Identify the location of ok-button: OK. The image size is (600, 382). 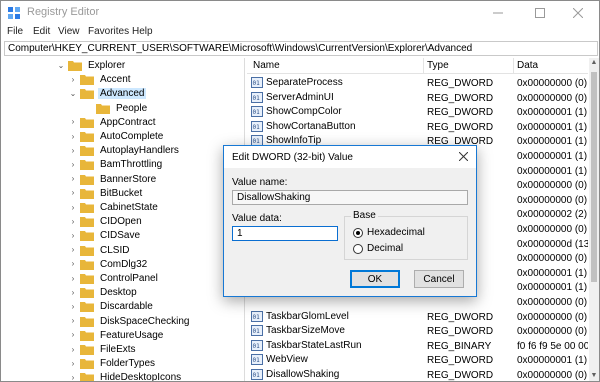
(375, 279).